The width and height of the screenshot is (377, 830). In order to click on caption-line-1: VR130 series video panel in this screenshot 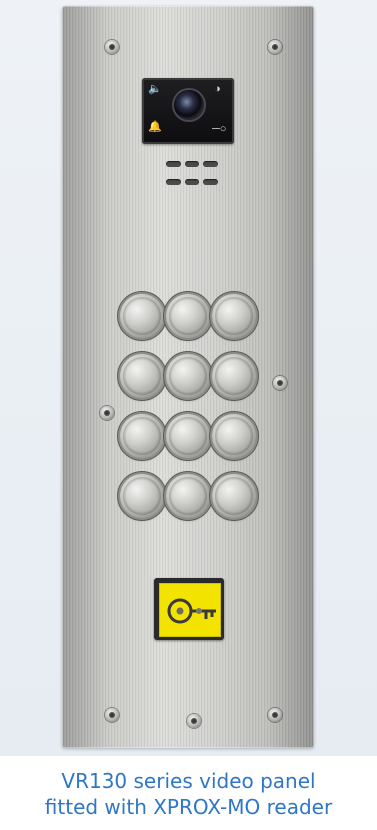, I will do `click(188, 781)`.